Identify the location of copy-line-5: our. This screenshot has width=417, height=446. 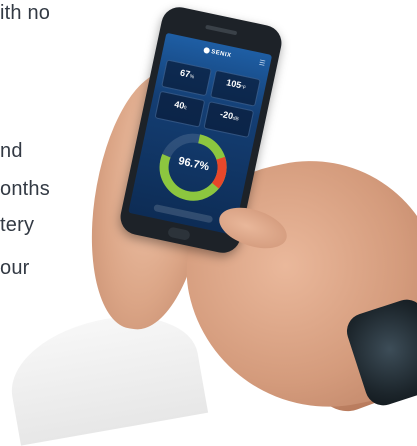
(15, 268).